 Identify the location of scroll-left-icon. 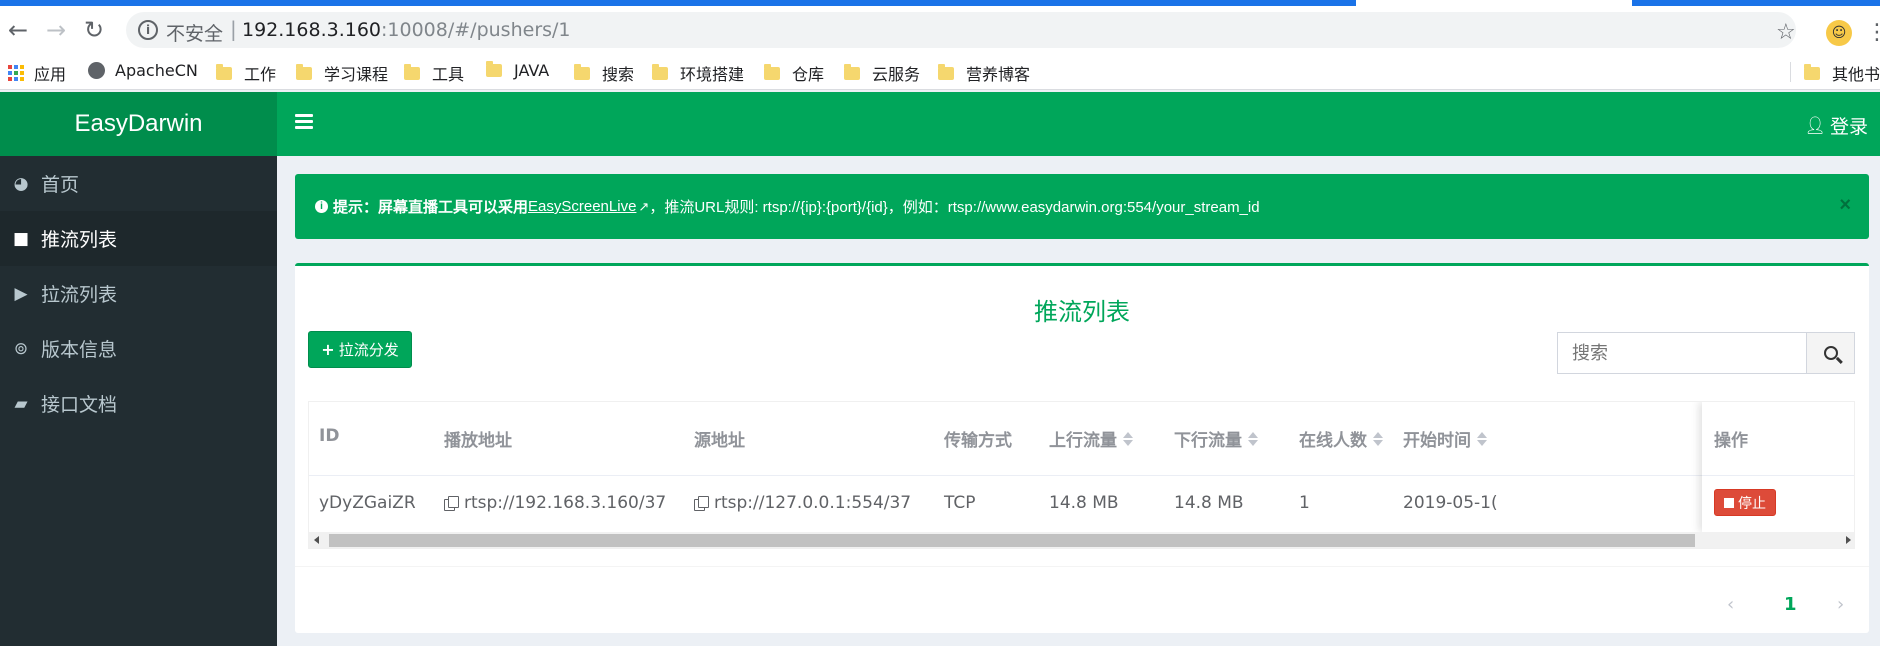
(316, 540).